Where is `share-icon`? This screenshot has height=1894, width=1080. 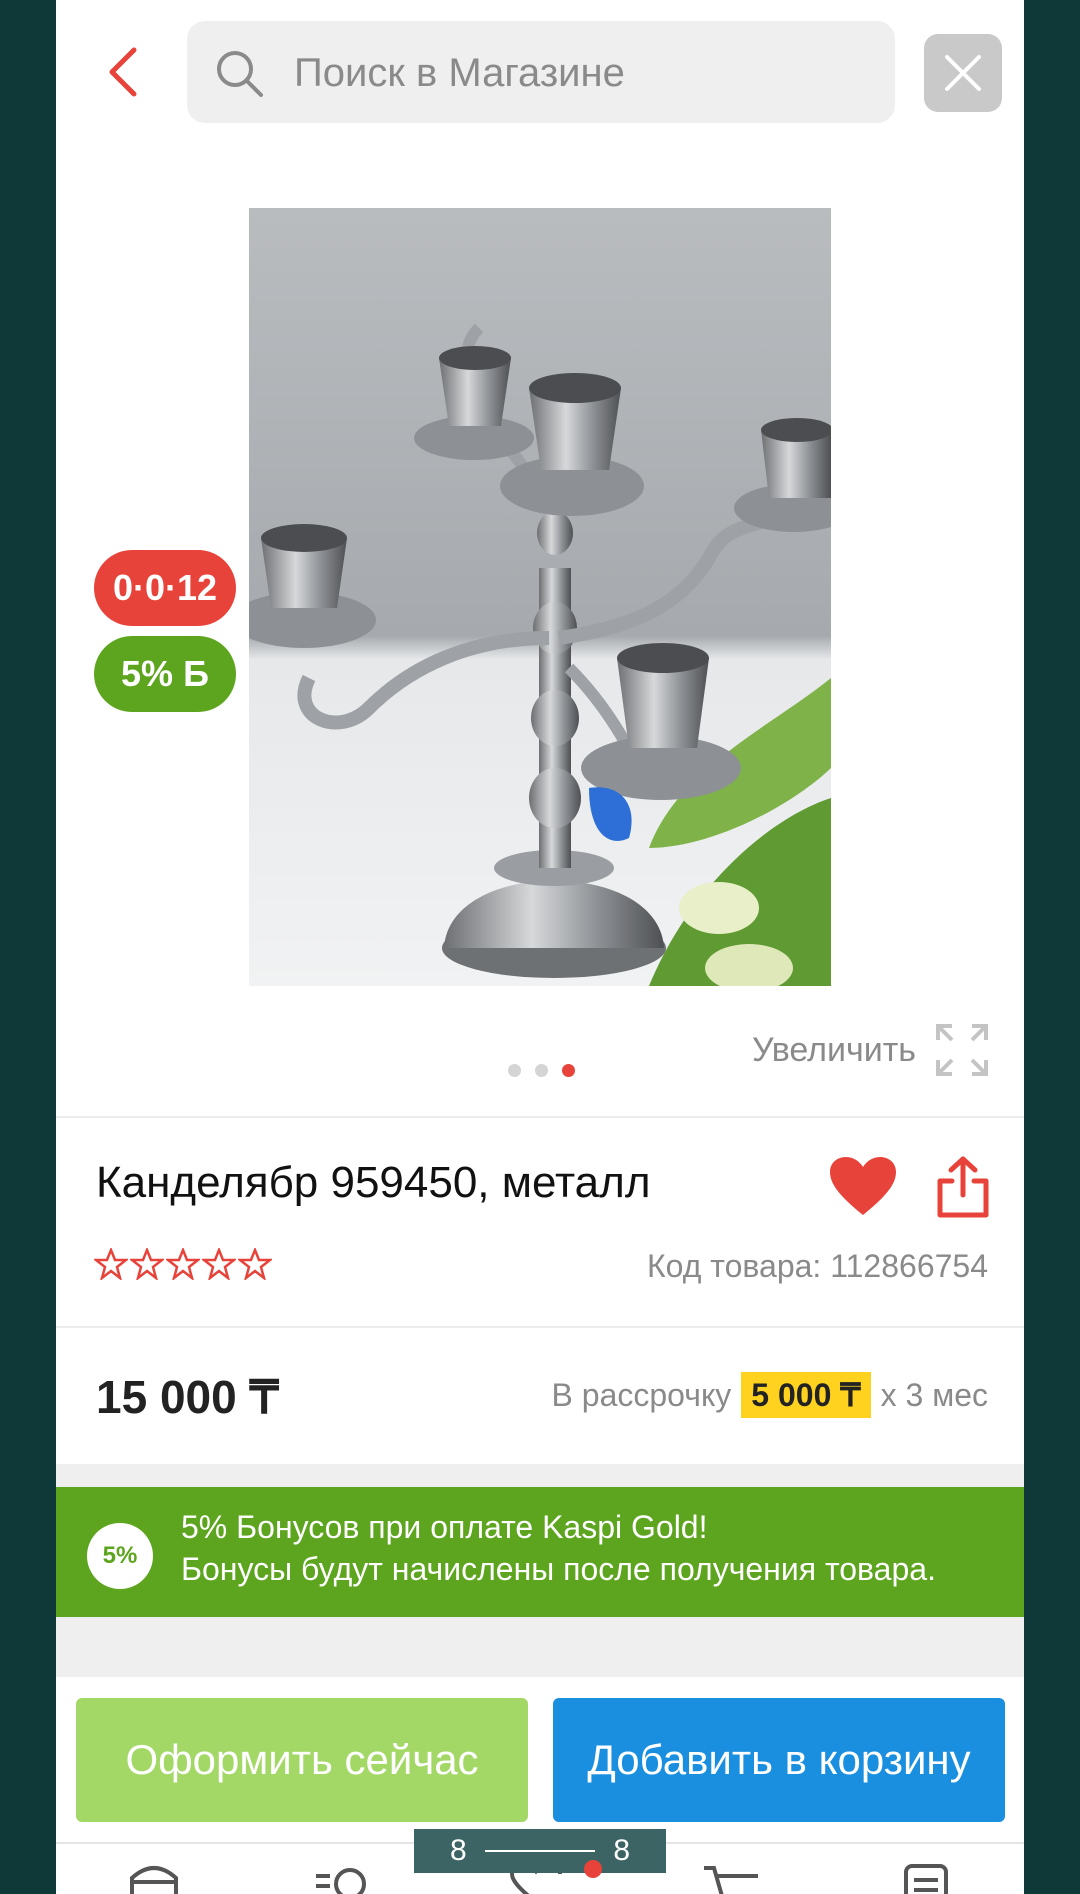 share-icon is located at coordinates (963, 1189).